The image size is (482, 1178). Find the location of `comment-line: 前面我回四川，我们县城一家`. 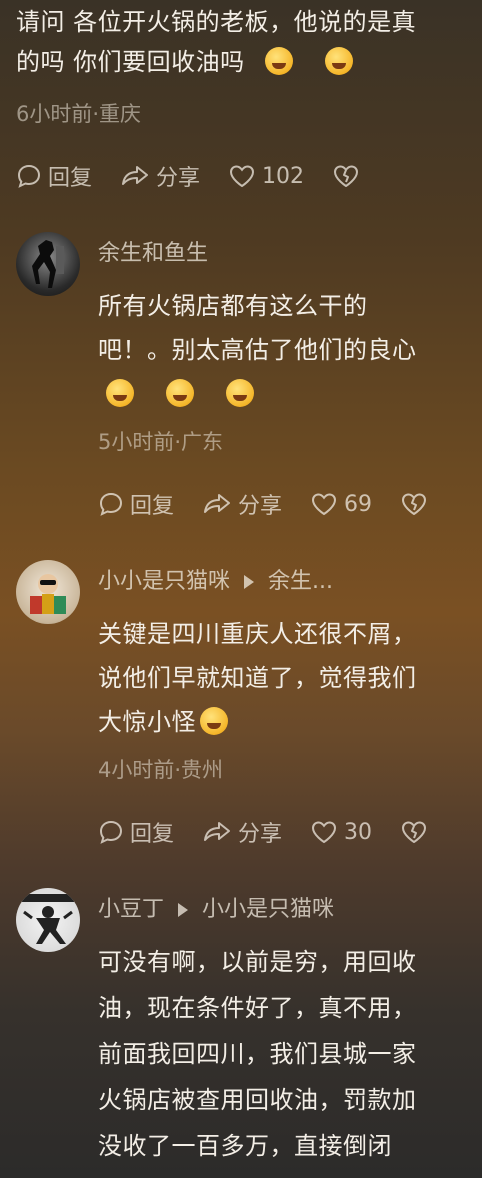

comment-line: 前面我回四川，我们县城一家 is located at coordinates (257, 1054).